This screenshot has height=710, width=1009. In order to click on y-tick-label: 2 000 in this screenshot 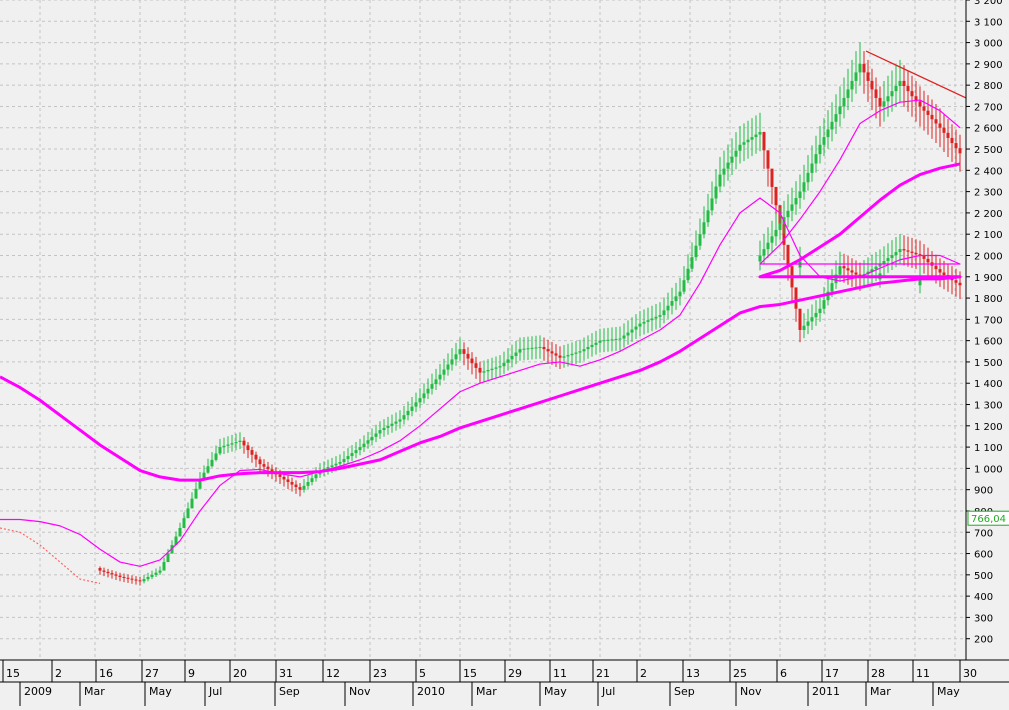, I will do `click(988, 256)`.